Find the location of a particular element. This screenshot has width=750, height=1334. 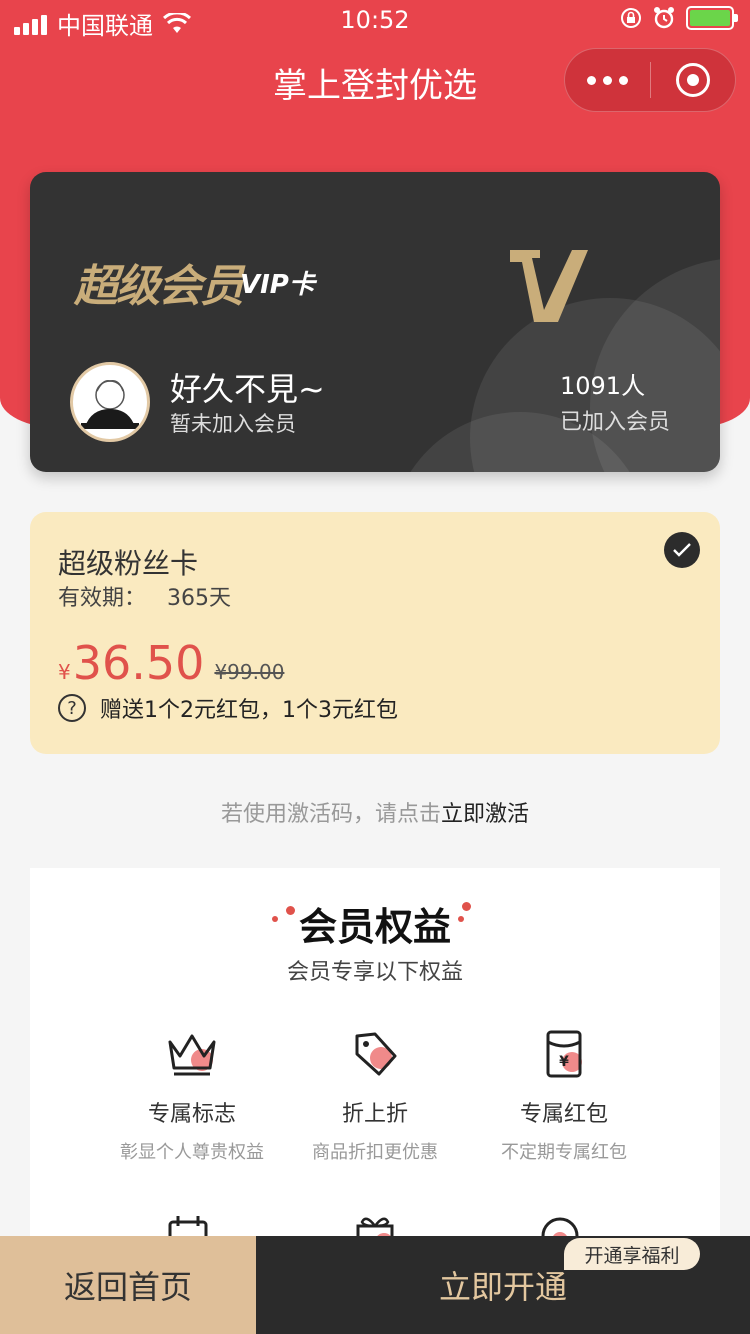

mini-program-capsule is located at coordinates (650, 80).